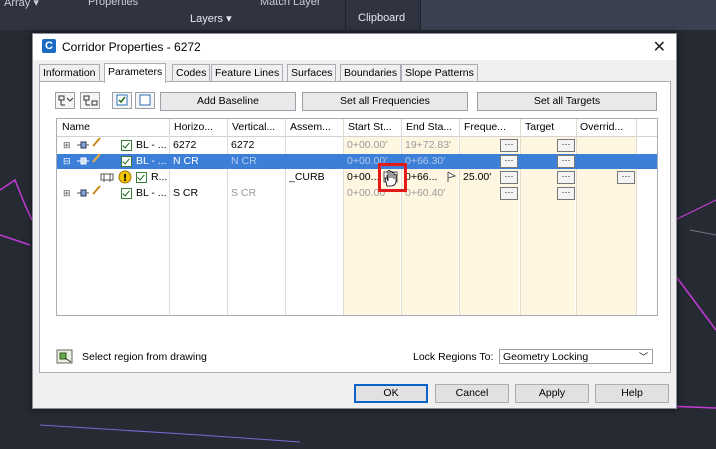 Image resolution: width=716 pixels, height=449 pixels. What do you see at coordinates (385, 101) in the screenshot?
I see `set-all-frequencies-button: Set all Frequencies` at bounding box center [385, 101].